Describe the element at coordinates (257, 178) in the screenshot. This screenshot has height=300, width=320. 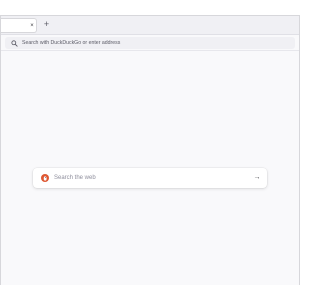
I see `arrow-right-icon: →` at that location.